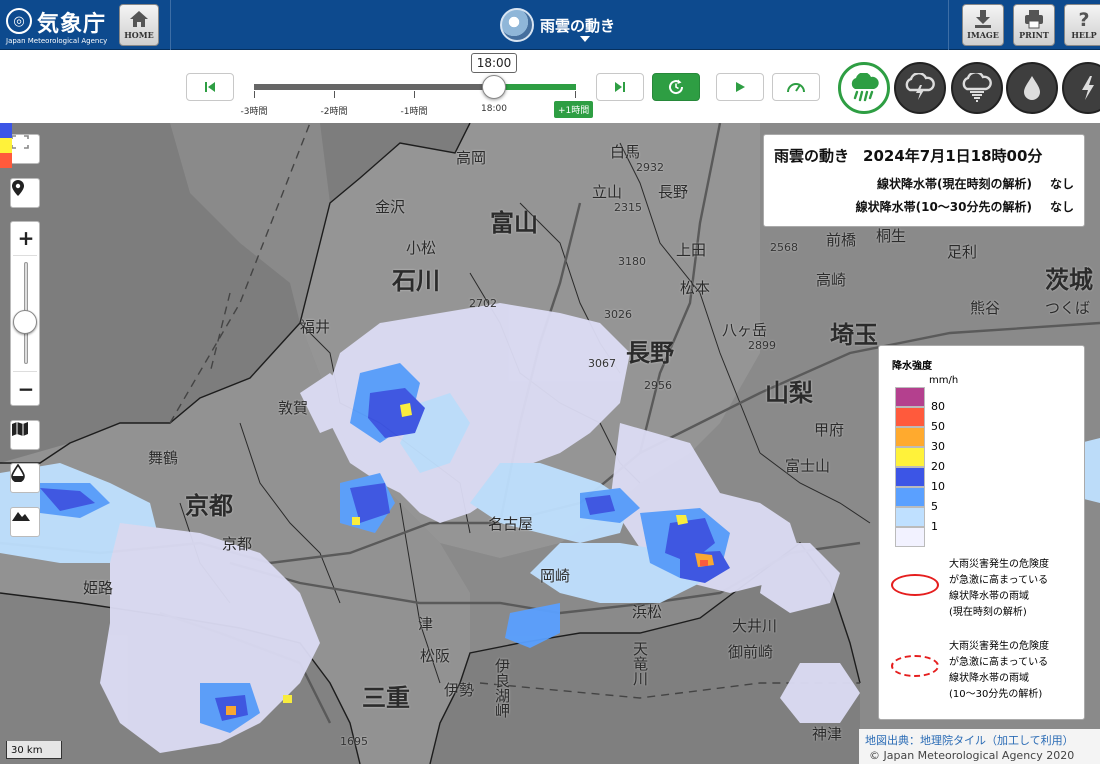 Image resolution: width=1100 pixels, height=764 pixels. I want to click on speed-button, so click(796, 87).